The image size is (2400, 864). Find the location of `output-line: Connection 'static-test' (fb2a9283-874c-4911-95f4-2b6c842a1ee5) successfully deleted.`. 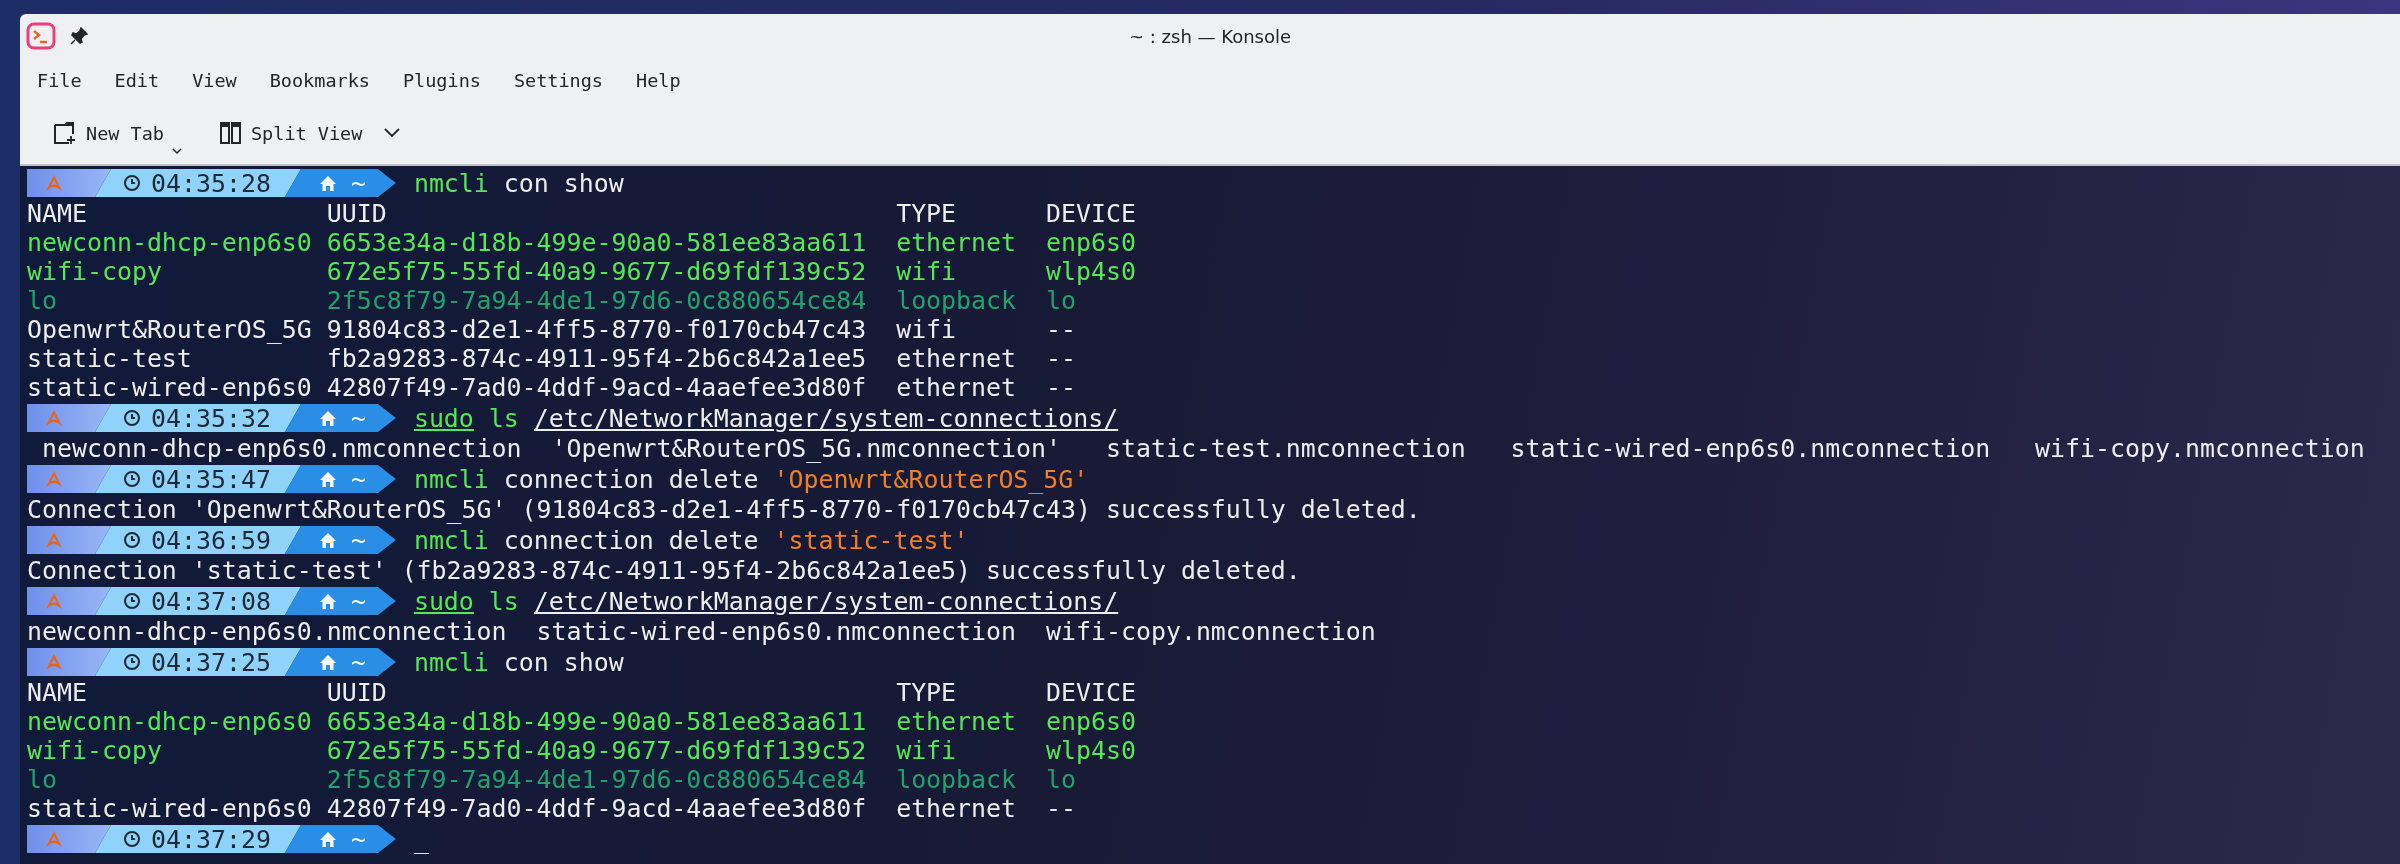

output-line: Connection 'static-test' (fb2a9283-874c-4911-95f4-2b6c842a1ee5) successfully deleted. is located at coordinates (664, 570).